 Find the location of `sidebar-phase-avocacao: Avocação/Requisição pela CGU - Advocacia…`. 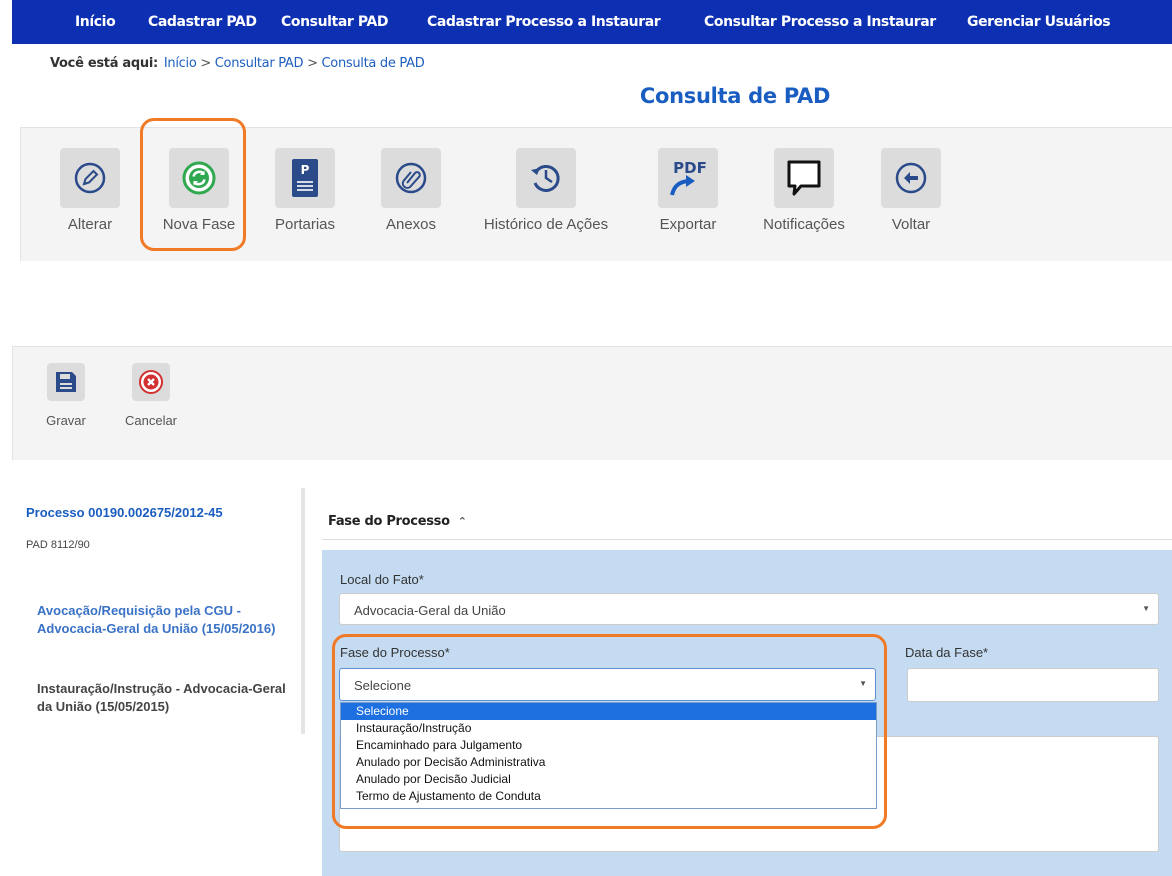

sidebar-phase-avocacao: Avocação/Requisição pela CGU - Advocacia… is located at coordinates (162, 620).